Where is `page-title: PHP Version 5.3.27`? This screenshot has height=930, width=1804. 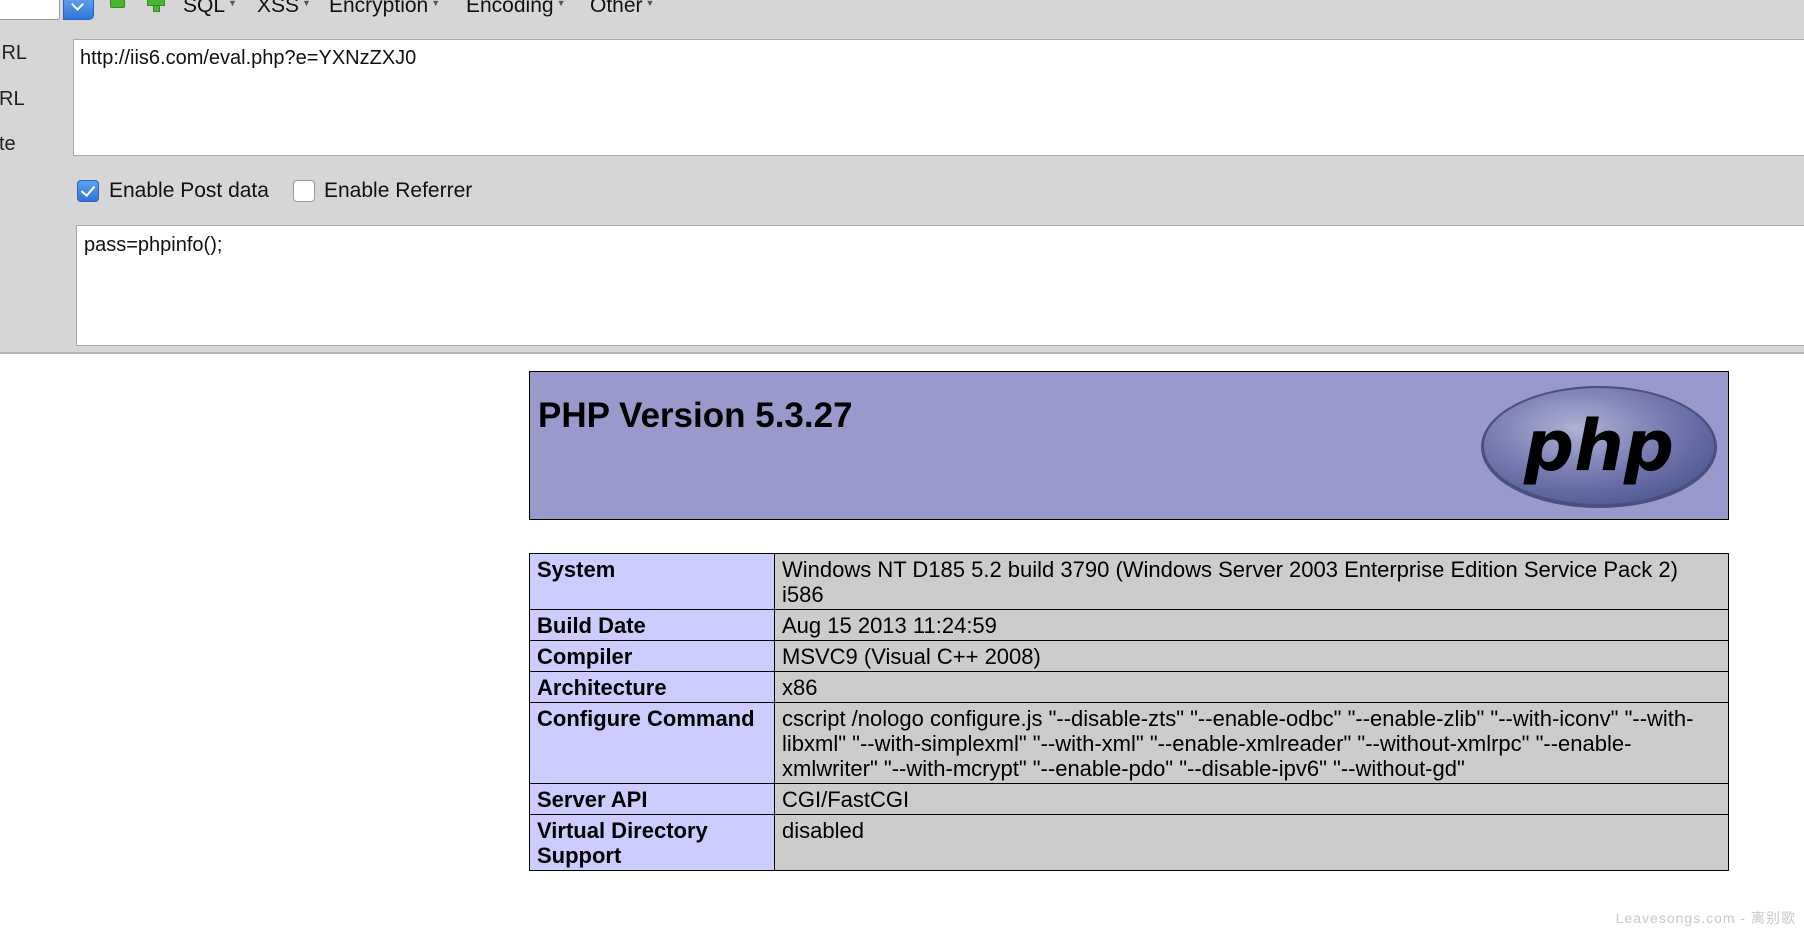
page-title: PHP Version 5.3.27 is located at coordinates (695, 415).